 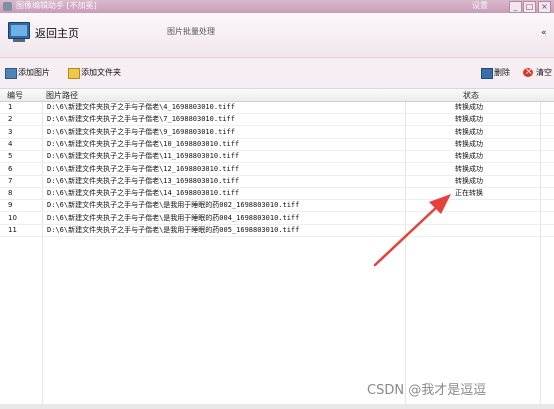 I want to click on status-bar, so click(x=277, y=406).